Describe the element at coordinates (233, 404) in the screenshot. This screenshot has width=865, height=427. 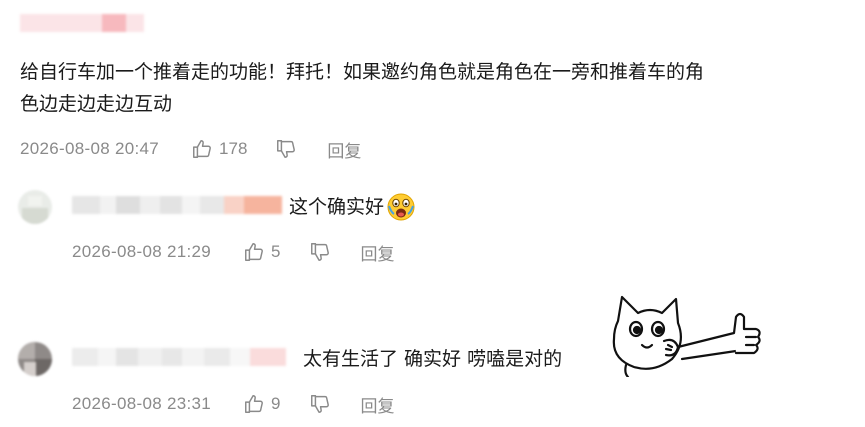
I see `comment-meta-row: 2026-08-08 23:31 9 回复` at that location.